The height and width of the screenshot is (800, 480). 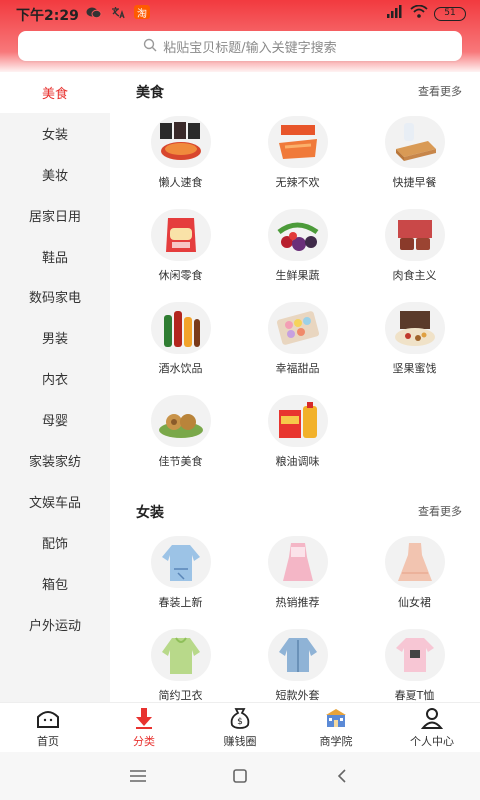 What do you see at coordinates (180, 655) in the screenshot?
I see `hoodie-image` at bounding box center [180, 655].